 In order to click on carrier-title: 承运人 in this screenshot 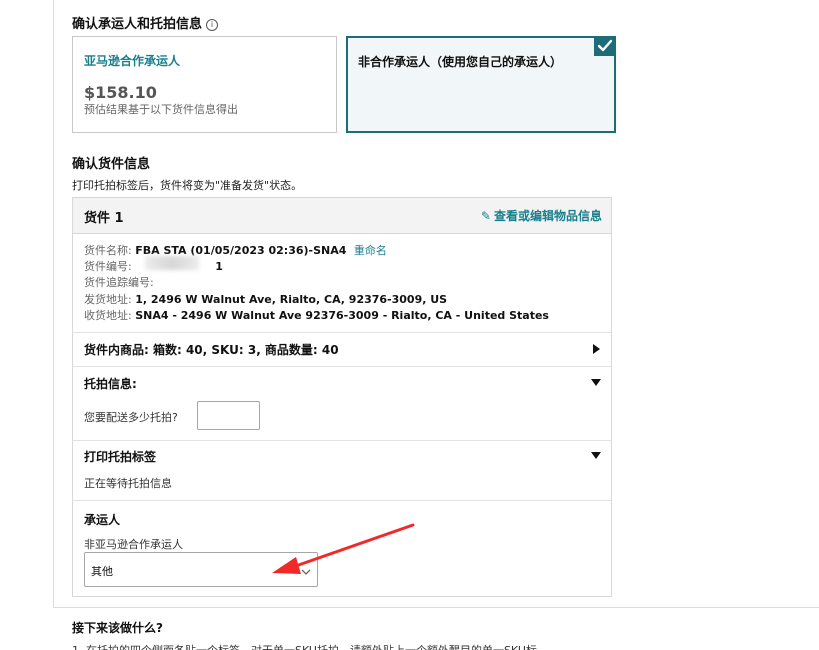, I will do `click(102, 520)`.